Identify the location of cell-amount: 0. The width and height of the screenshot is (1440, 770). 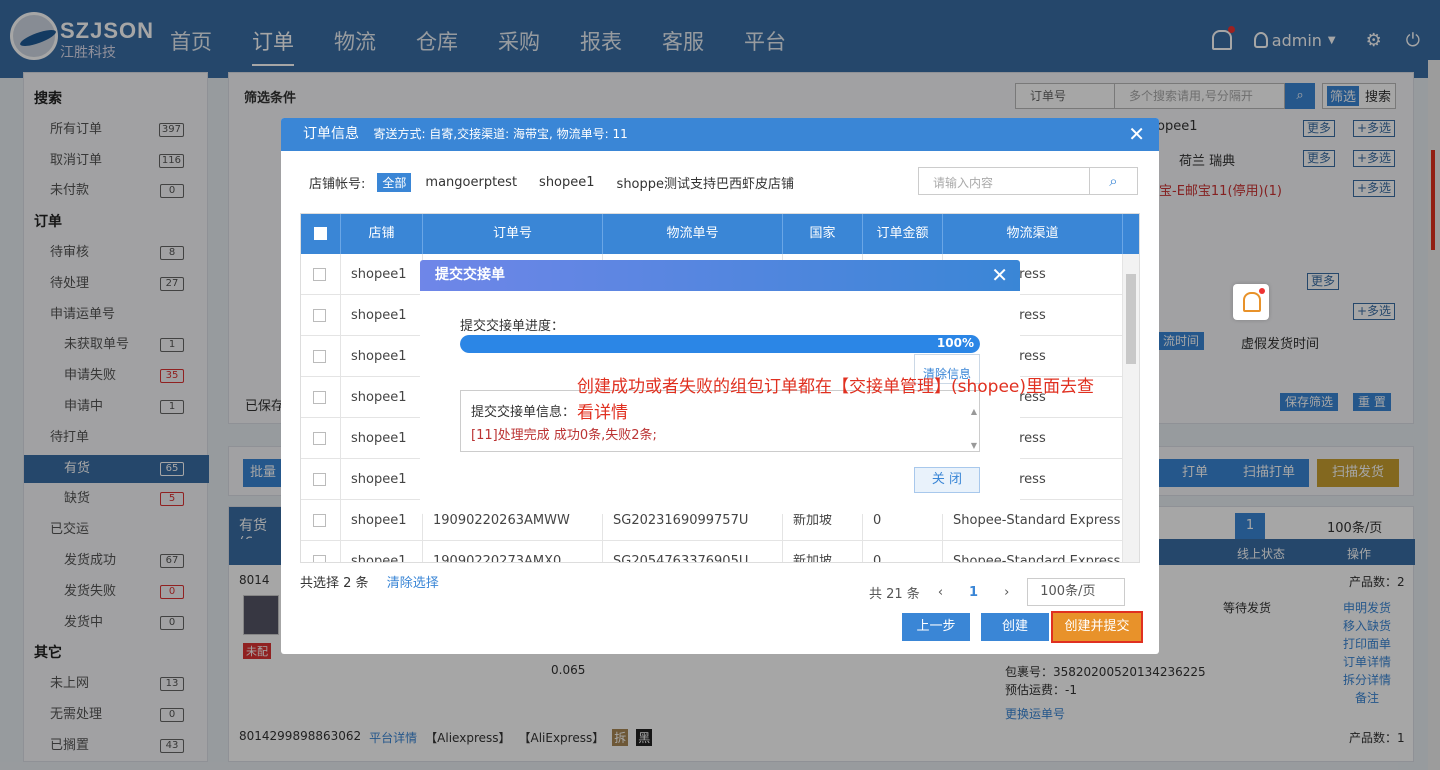
(903, 551).